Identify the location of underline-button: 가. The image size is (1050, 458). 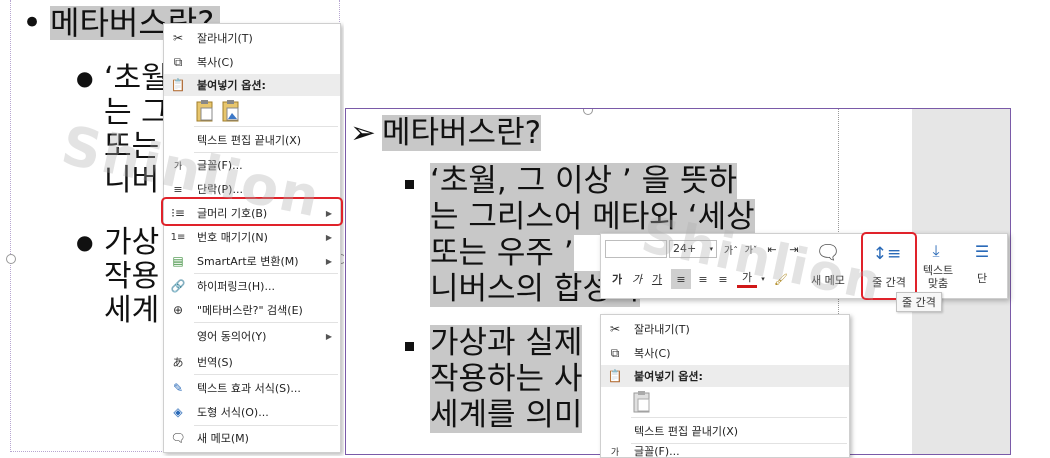
(657, 279).